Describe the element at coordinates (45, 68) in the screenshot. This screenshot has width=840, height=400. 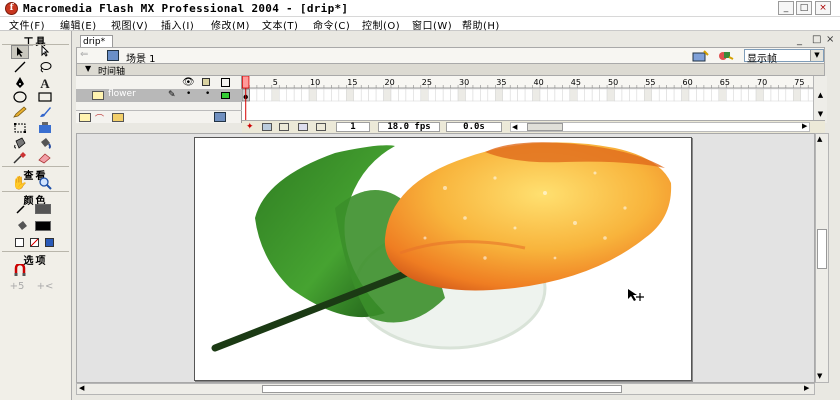
I see `lasso-icon` at that location.